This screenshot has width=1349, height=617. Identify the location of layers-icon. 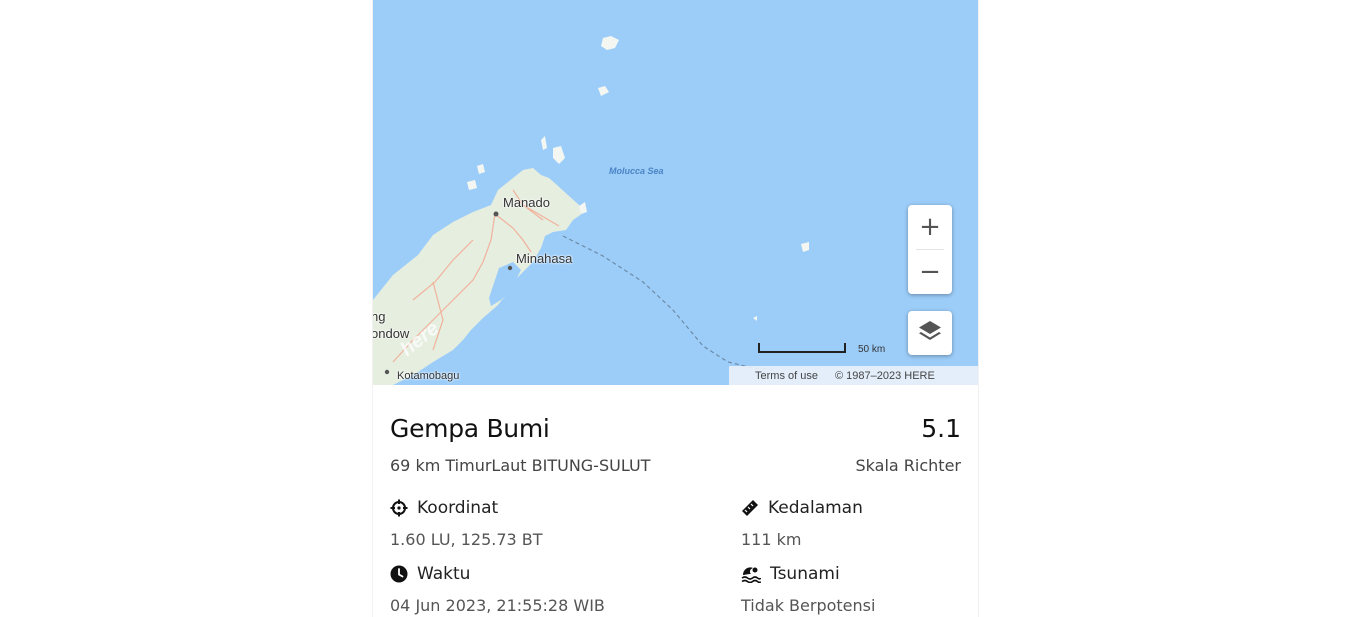
(930, 333).